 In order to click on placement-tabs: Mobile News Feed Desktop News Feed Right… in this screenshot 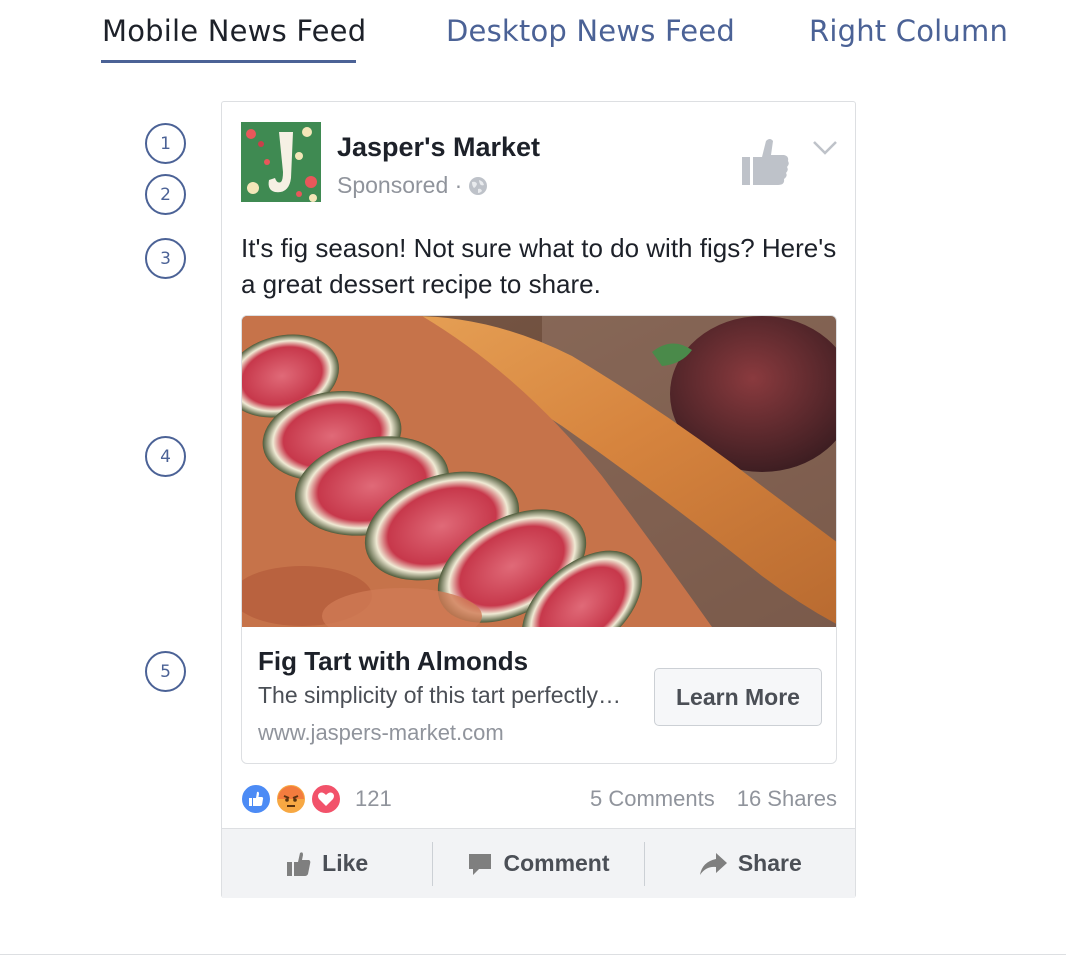, I will do `click(533, 35)`.